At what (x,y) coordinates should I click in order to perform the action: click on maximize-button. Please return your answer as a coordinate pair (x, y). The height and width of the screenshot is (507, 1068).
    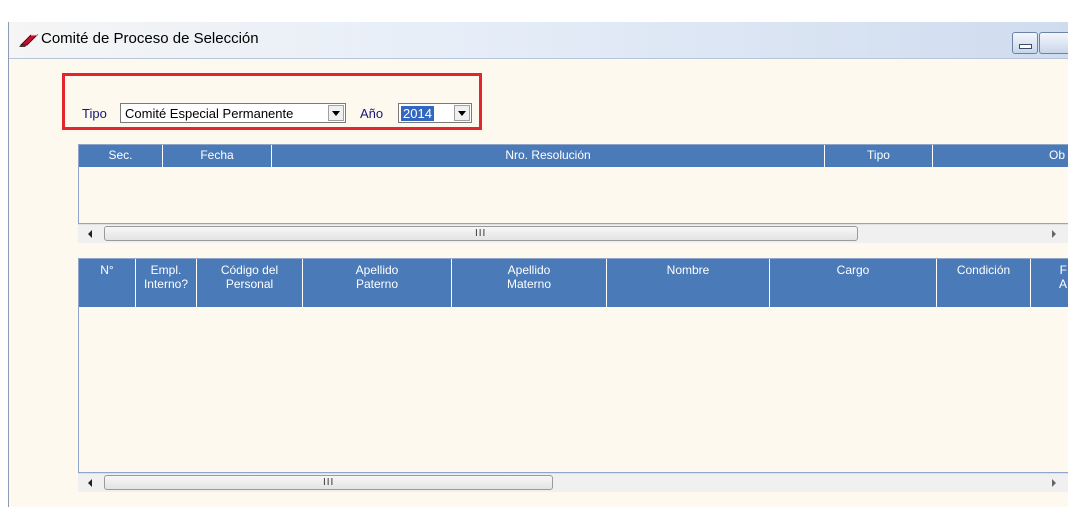
    Looking at the image, I should click on (1053, 43).